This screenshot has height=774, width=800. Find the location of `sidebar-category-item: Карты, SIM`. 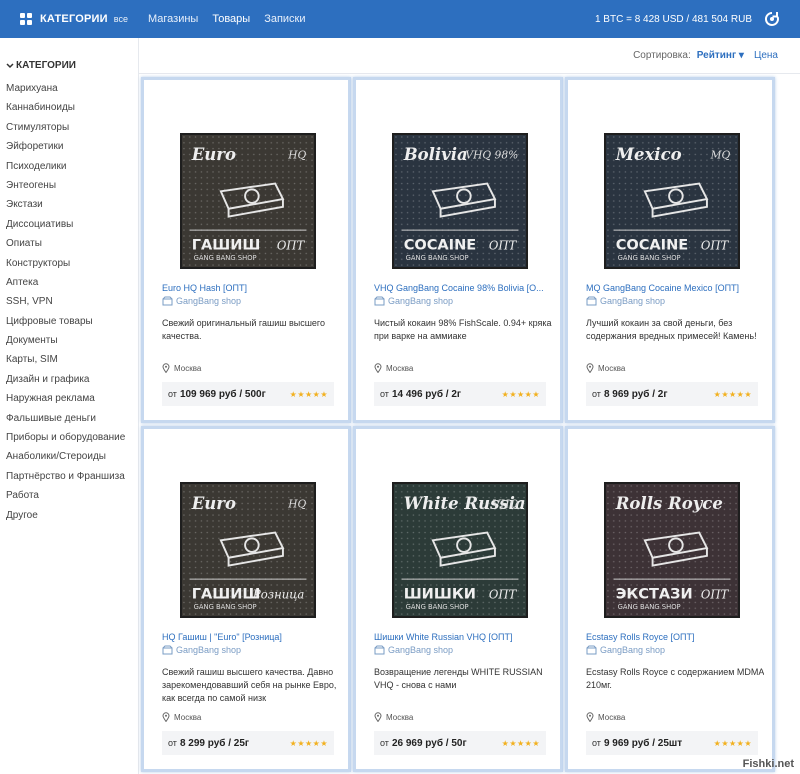

sidebar-category-item: Карты, SIM is located at coordinates (69, 359).